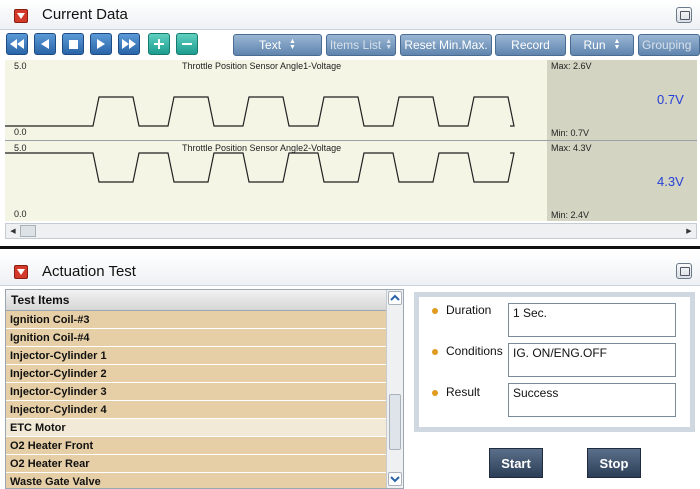 The width and height of the screenshot is (700, 489). I want to click on grouping-button: Grouping, so click(669, 45).